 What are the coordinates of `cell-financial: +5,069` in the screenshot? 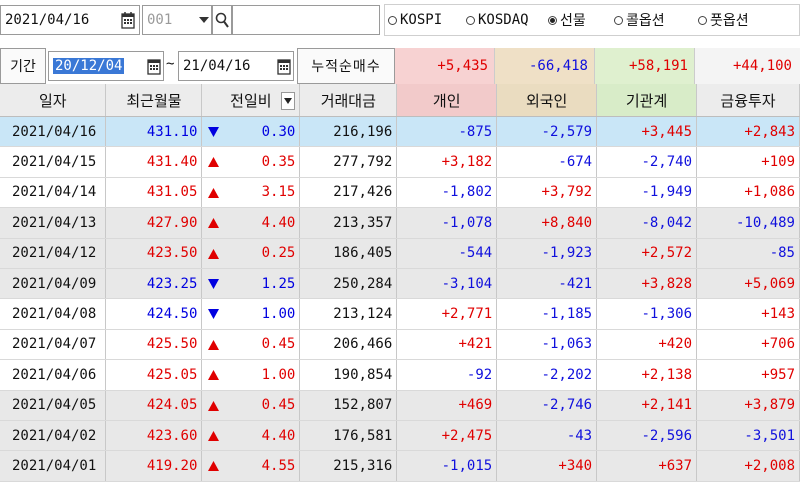 It's located at (748, 284).